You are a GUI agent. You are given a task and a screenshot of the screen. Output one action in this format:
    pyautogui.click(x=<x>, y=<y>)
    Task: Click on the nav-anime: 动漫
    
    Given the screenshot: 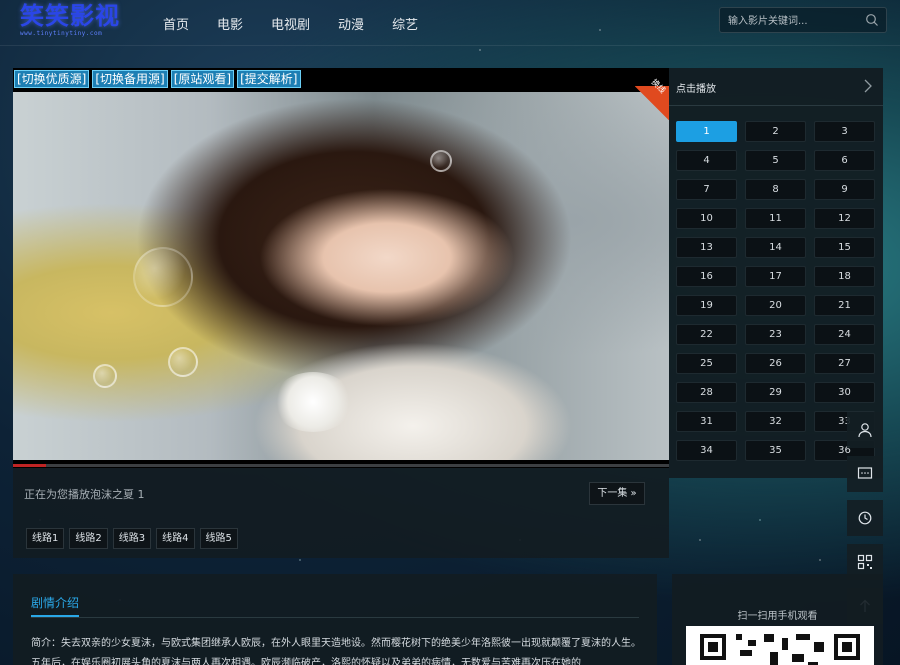 What is the action you would take?
    pyautogui.click(x=351, y=23)
    